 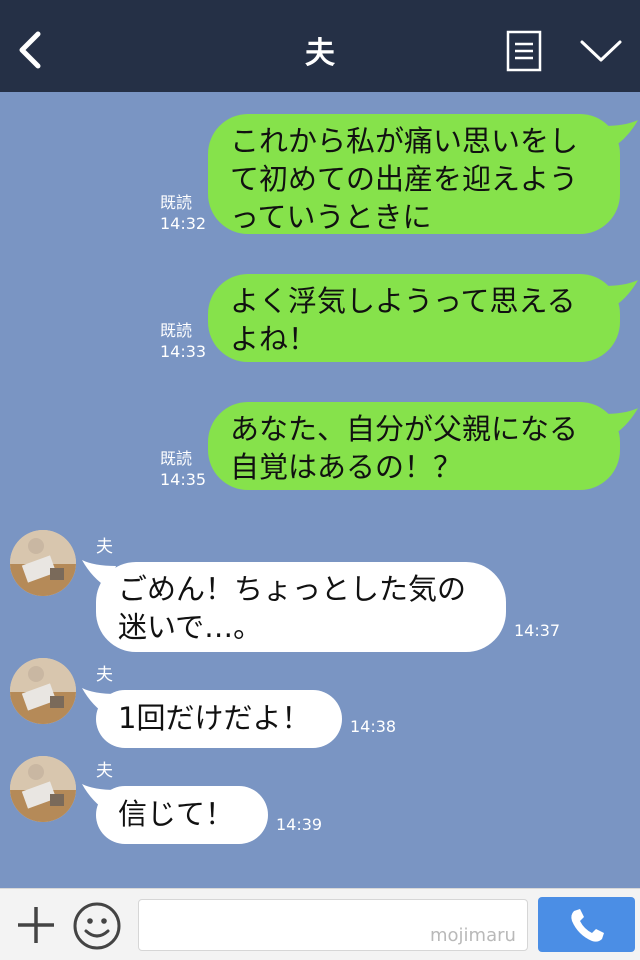 What do you see at coordinates (301, 607) in the screenshot?
I see `message-bubble-incoming: ごめん！ちょっとした気の 迷いで…。` at bounding box center [301, 607].